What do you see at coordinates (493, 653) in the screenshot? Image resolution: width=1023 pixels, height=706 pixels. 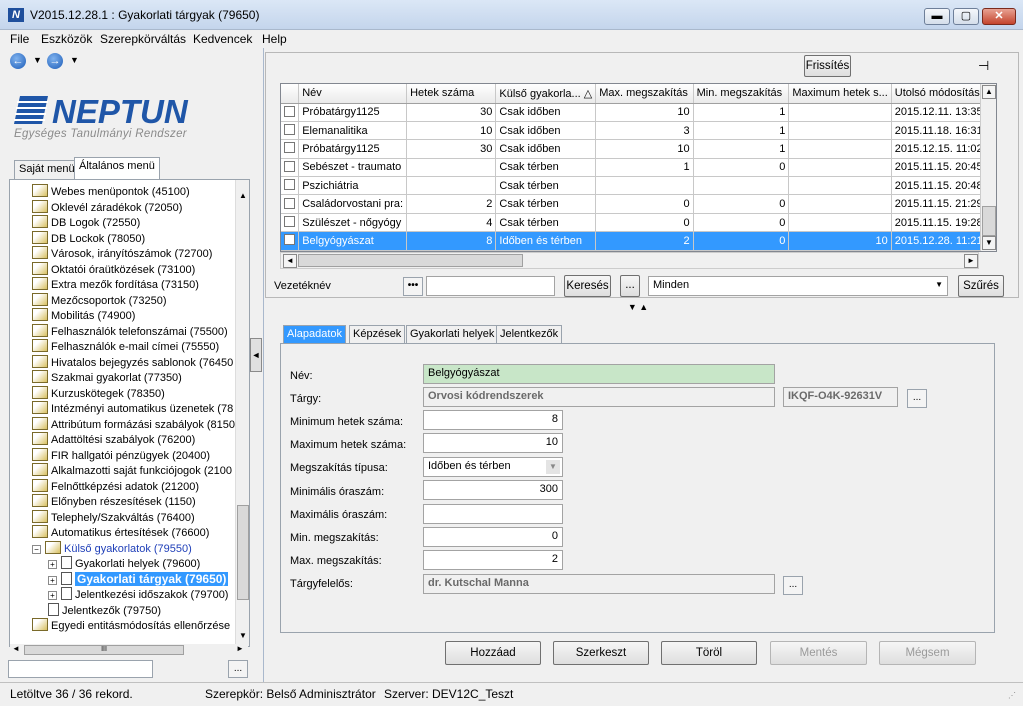 I see `add-button: Hozzáad` at bounding box center [493, 653].